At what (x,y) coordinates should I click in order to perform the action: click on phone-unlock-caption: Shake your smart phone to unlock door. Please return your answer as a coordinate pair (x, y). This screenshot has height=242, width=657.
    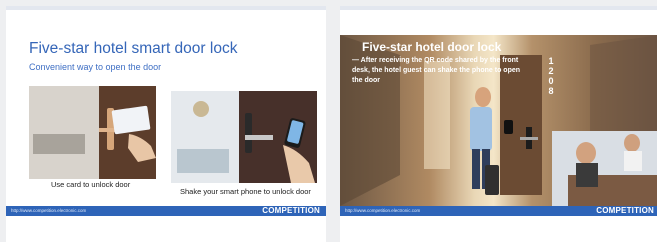
    Looking at the image, I should click on (245, 191).